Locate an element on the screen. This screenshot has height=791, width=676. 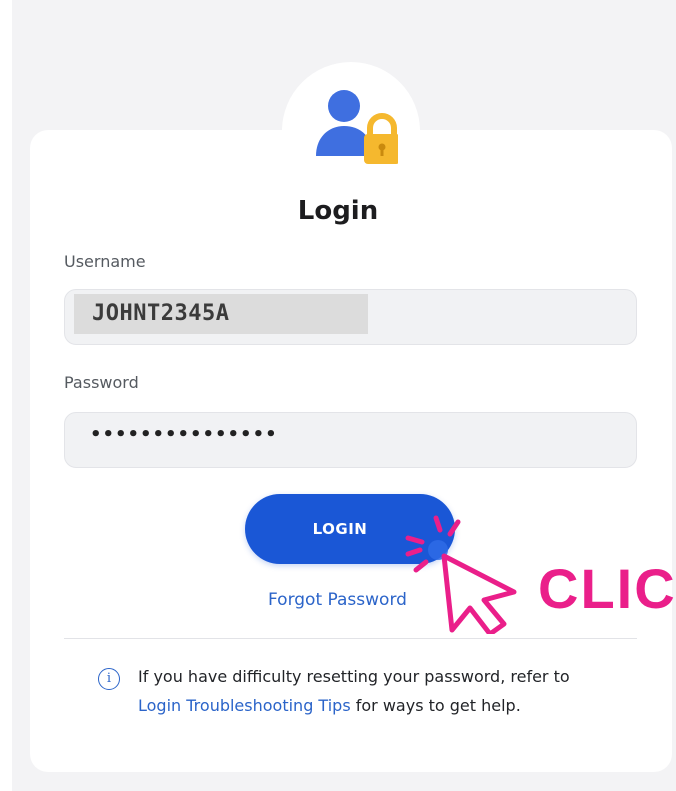
forgot-password-link: Forgot Password is located at coordinates (337, 600).